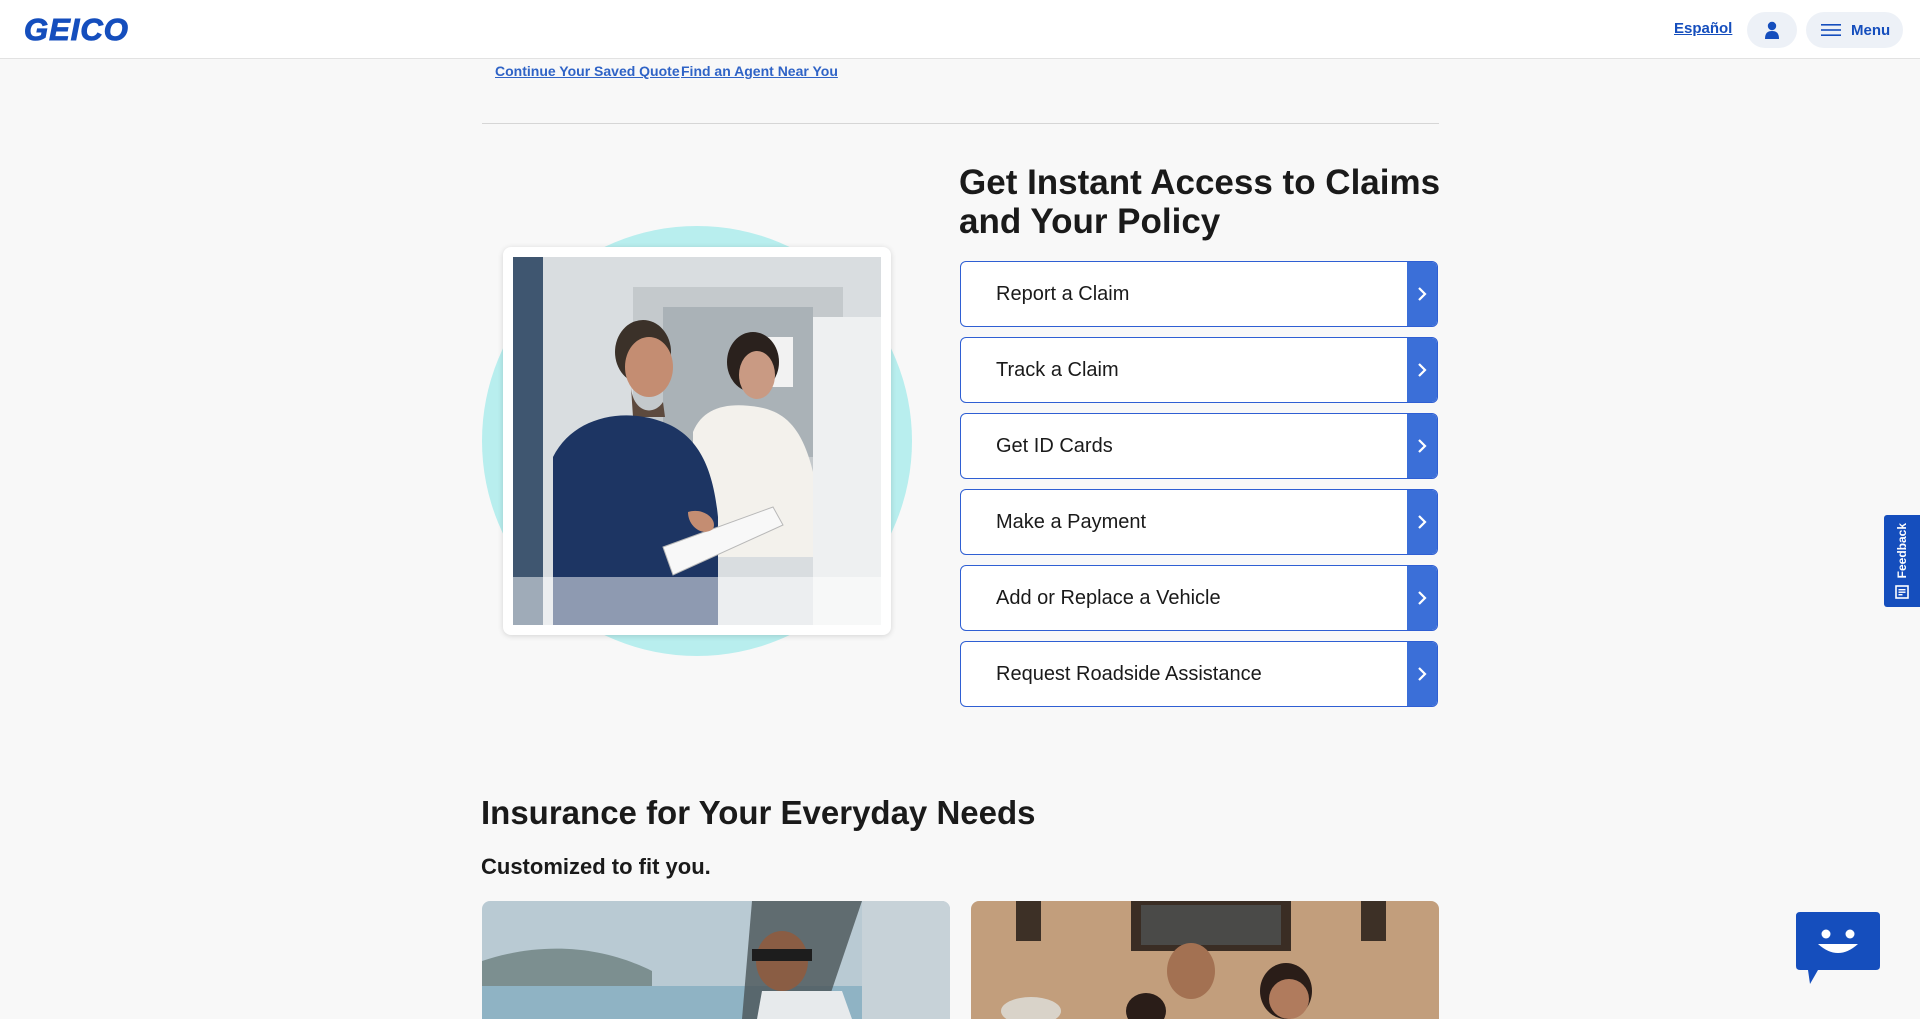 This screenshot has height=1019, width=1920. Describe the element at coordinates (1703, 28) in the screenshot. I see `espanol-link: Español` at that location.